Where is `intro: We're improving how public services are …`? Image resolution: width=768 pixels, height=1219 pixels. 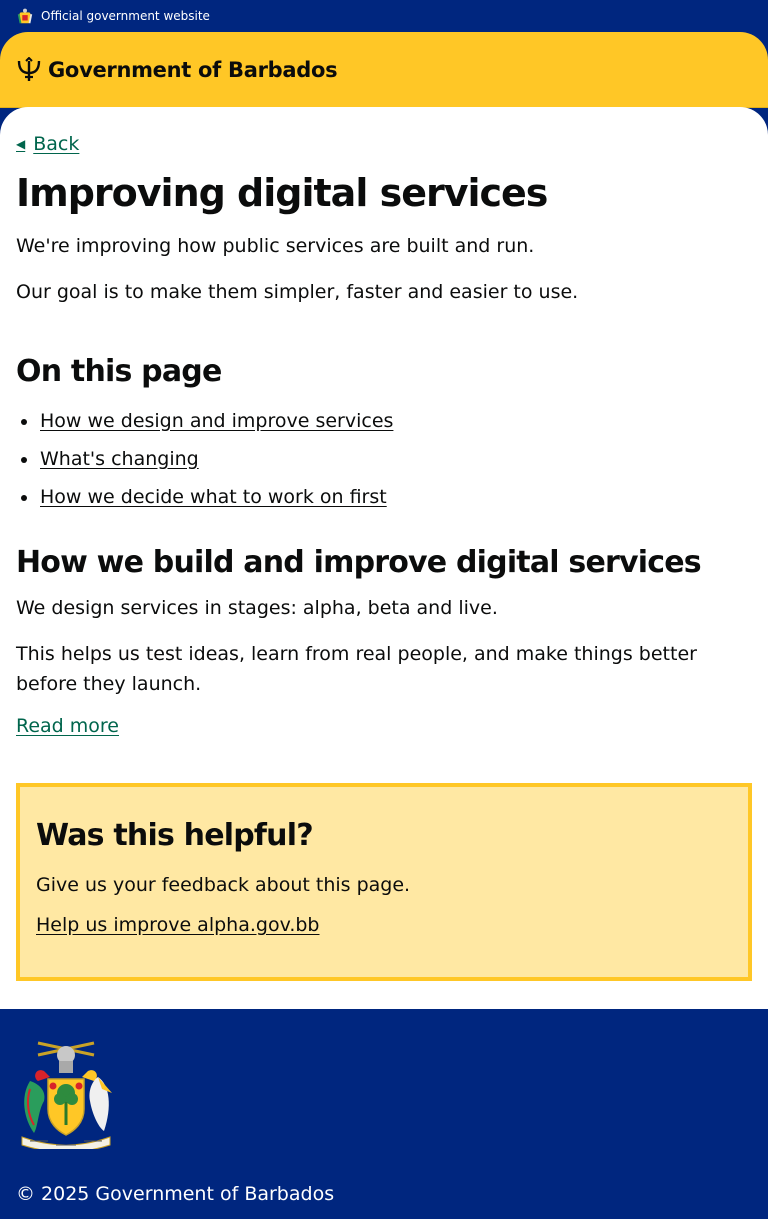
intro: We're improving how public services are … is located at coordinates (384, 269).